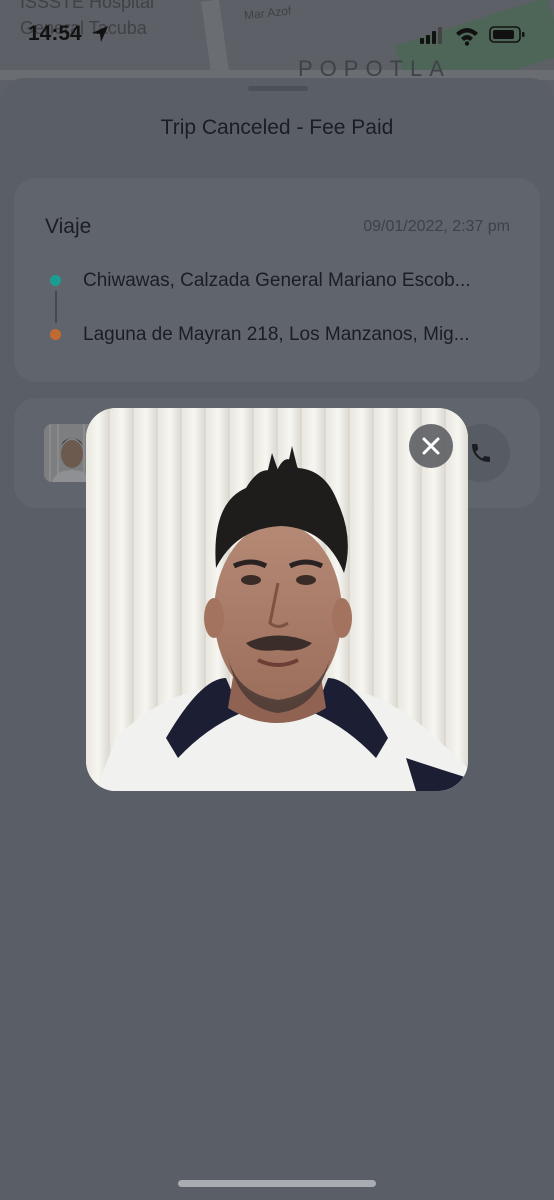 This screenshot has width=554, height=1200. Describe the element at coordinates (467, 37) in the screenshot. I see `wifi-icon` at that location.